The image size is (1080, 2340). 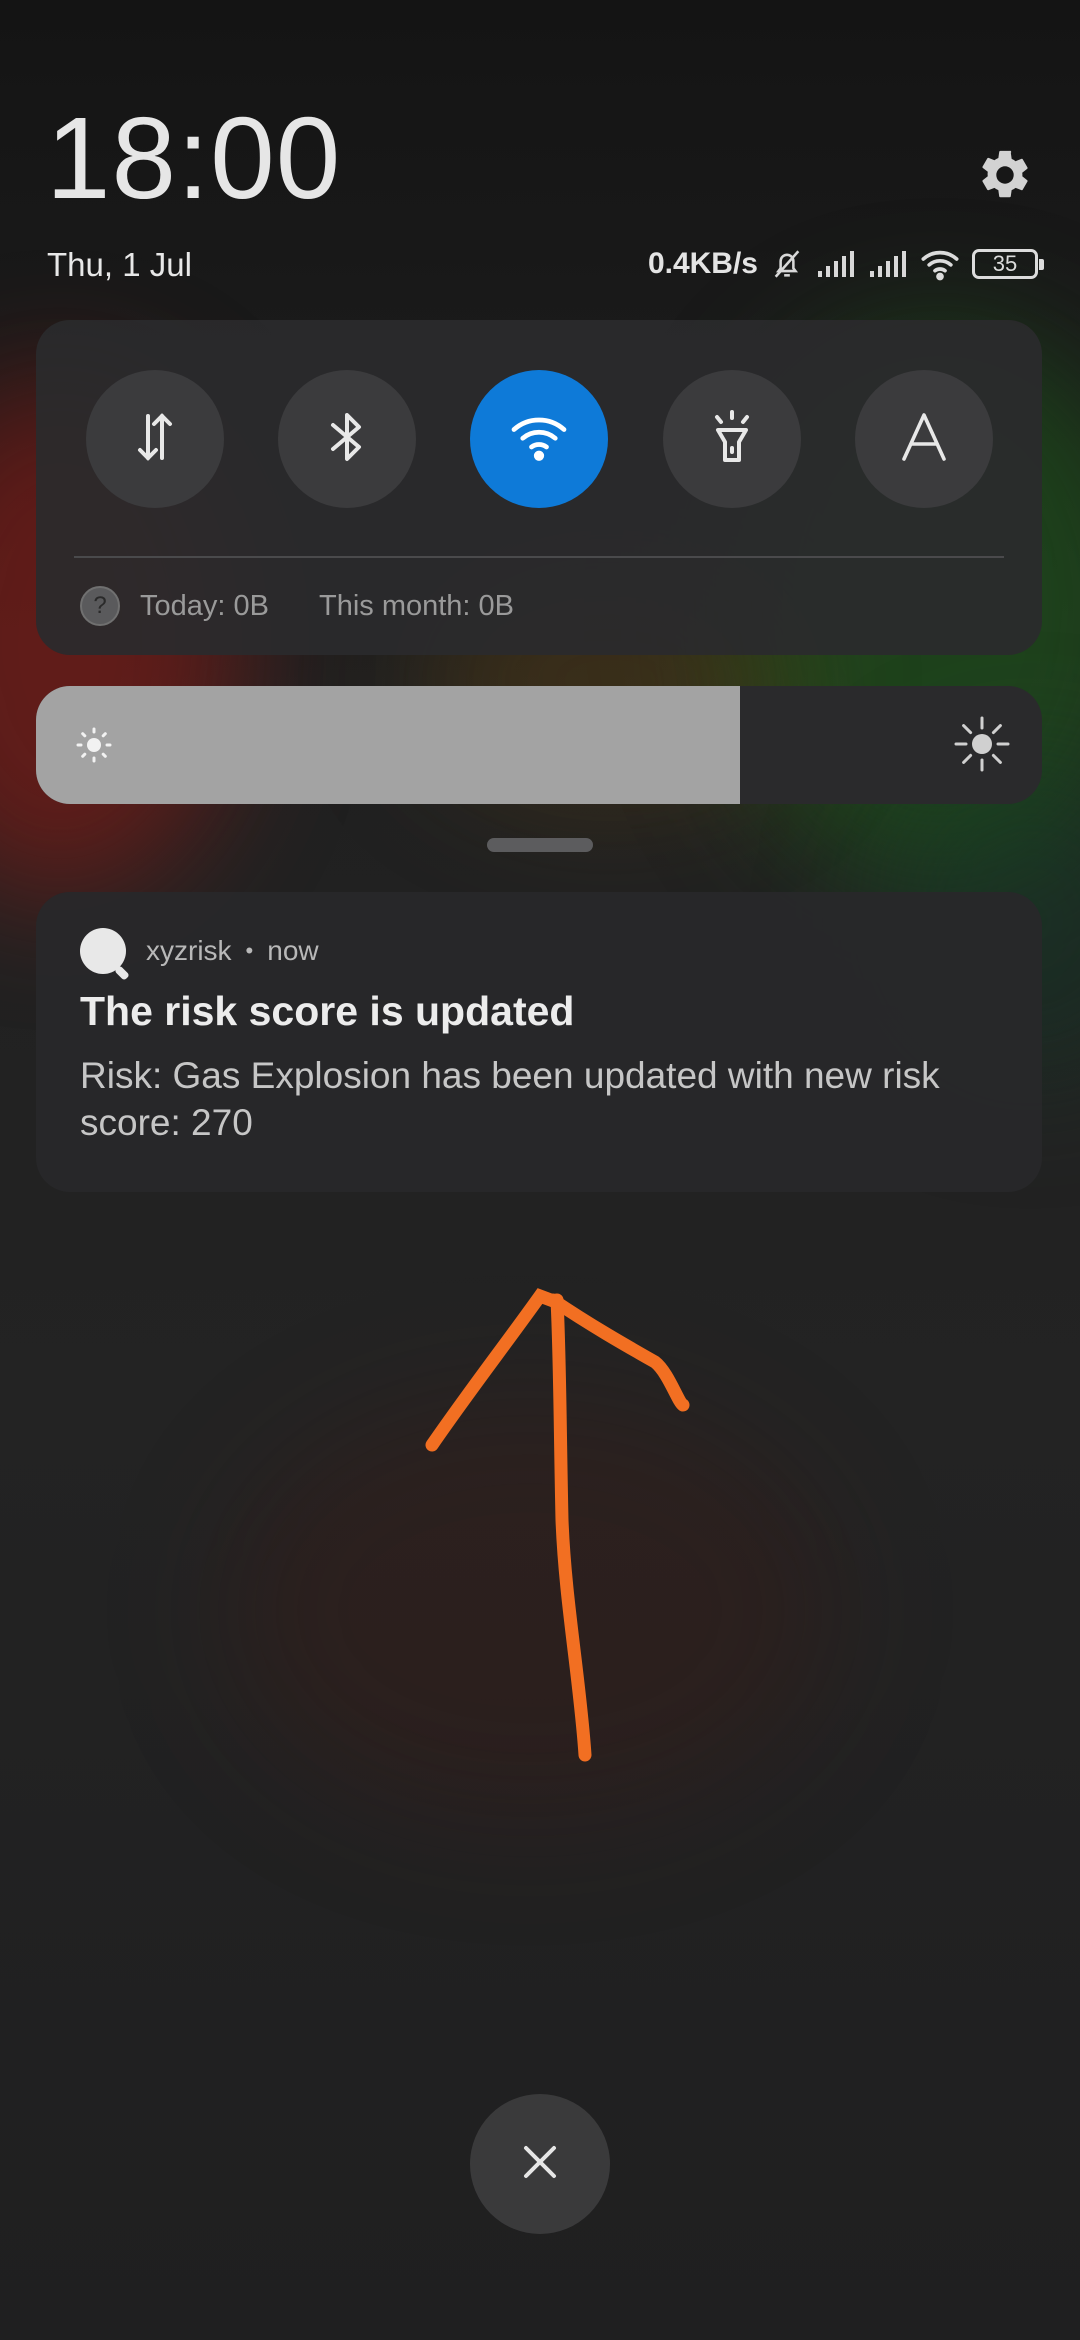 What do you see at coordinates (297, 606) in the screenshot?
I see `data-usage-row: ? Today: 0B This month: 0B` at bounding box center [297, 606].